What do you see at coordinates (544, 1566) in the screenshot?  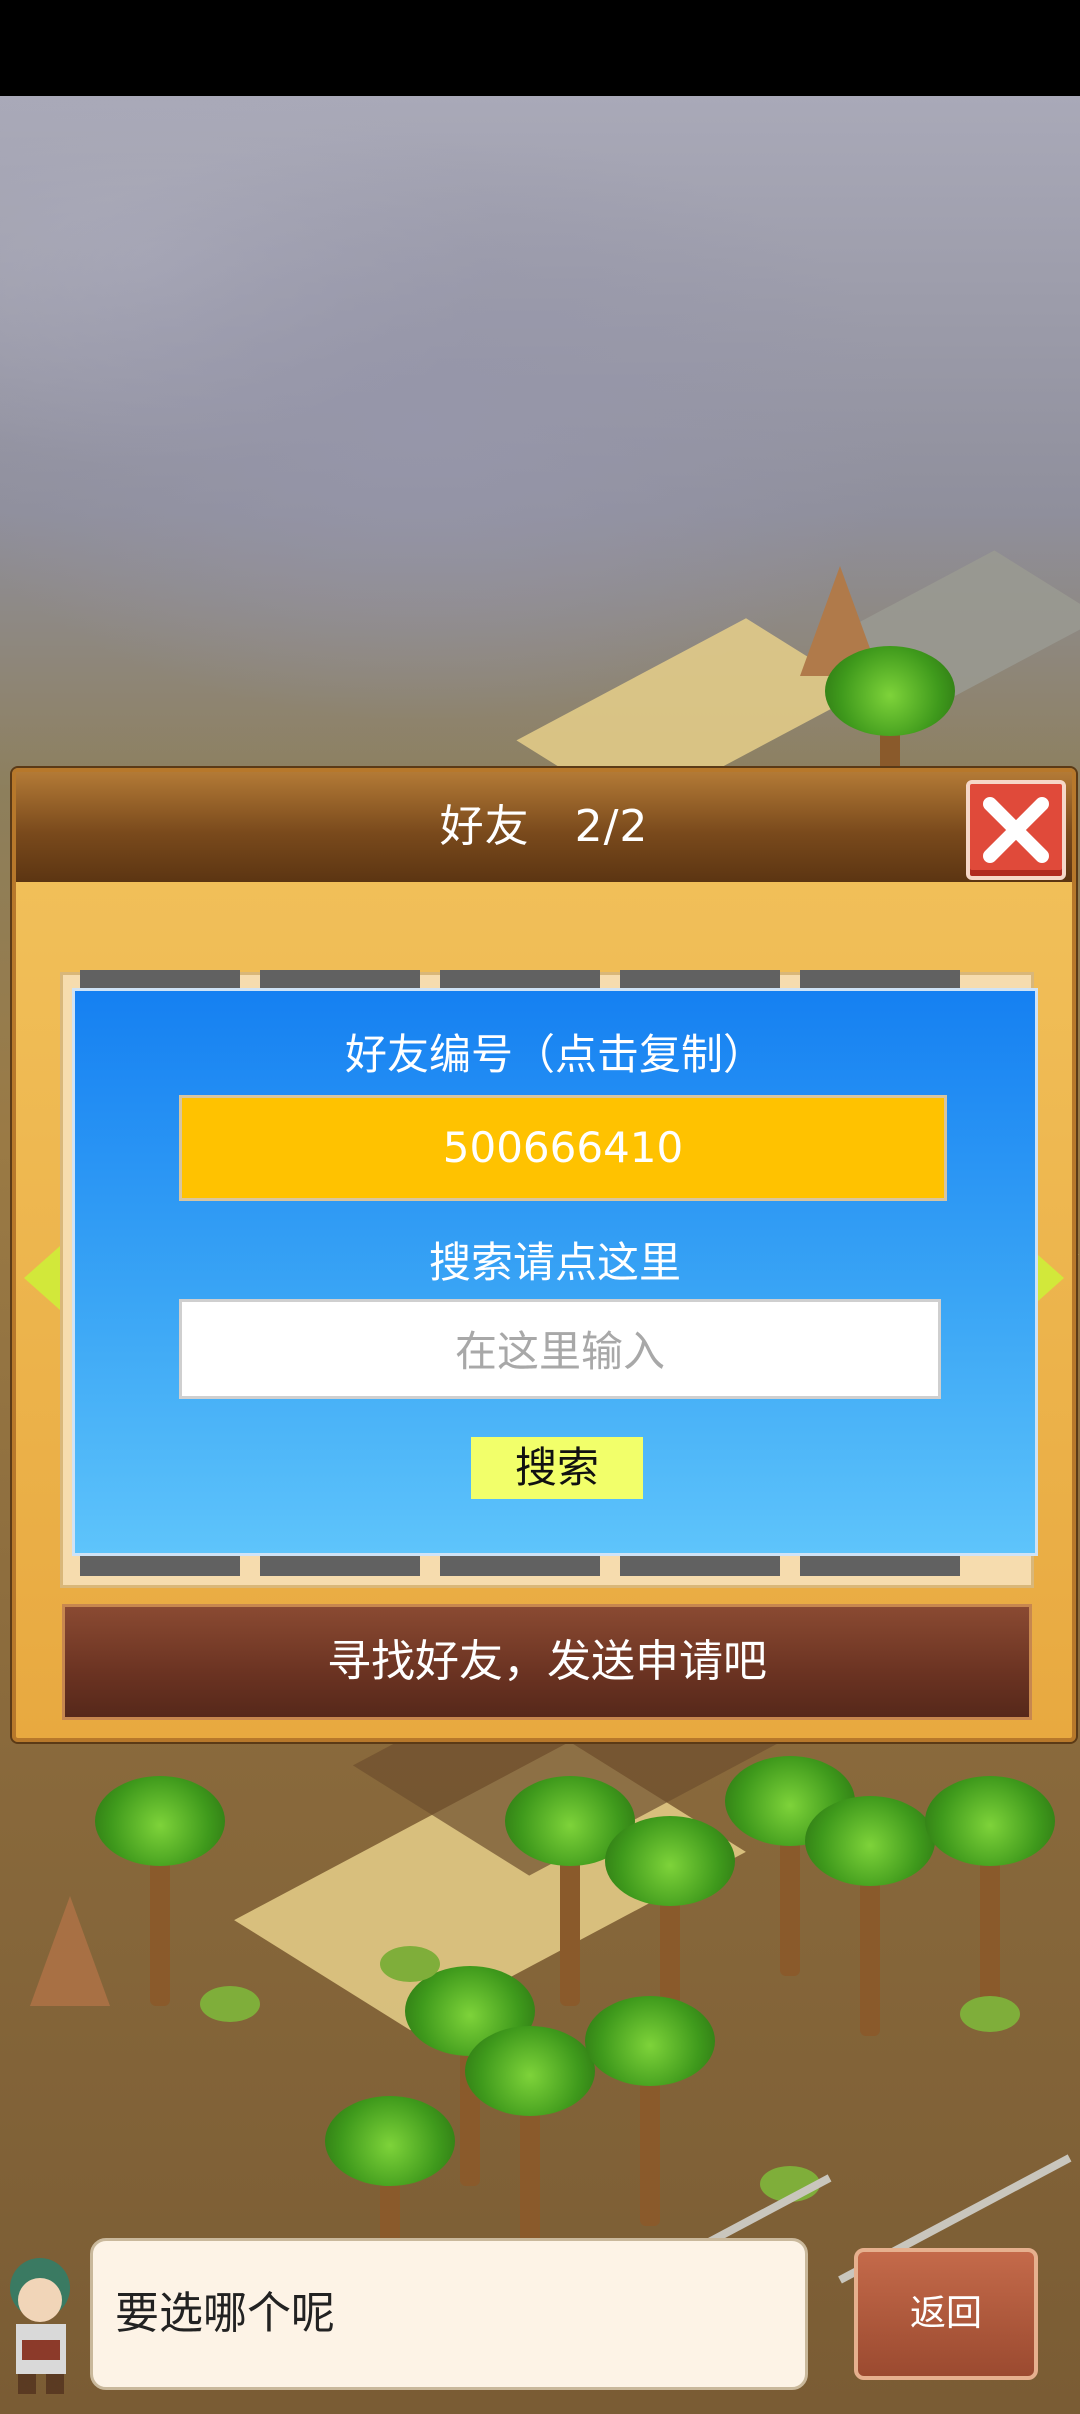 I see `slot-indicator-bottom` at bounding box center [544, 1566].